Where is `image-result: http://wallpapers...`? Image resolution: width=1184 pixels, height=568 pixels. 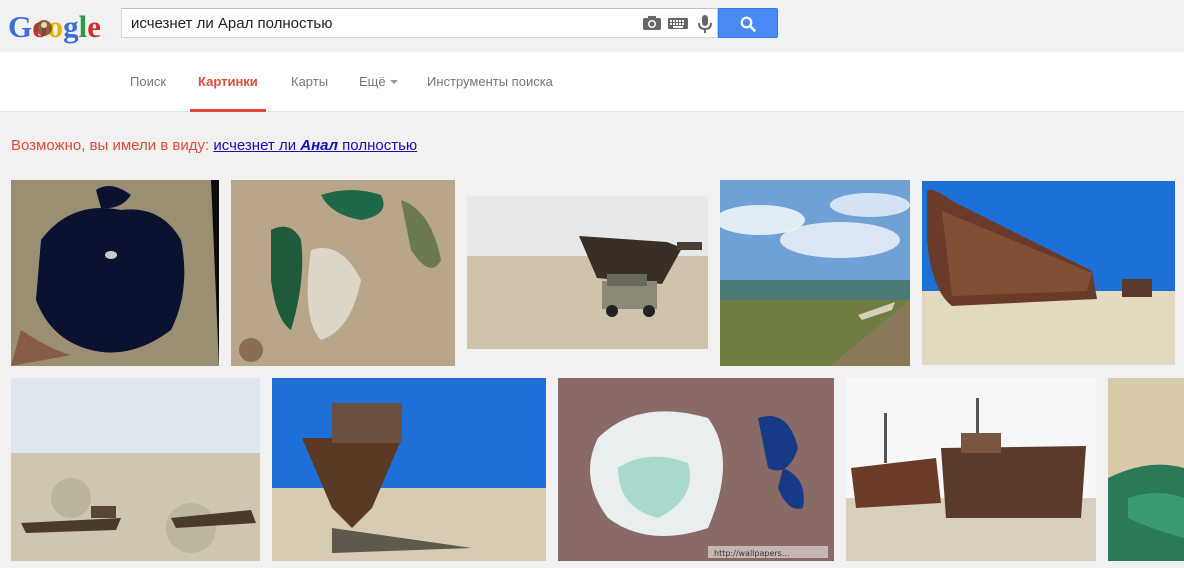 image-result: http://wallpapers... is located at coordinates (696, 469).